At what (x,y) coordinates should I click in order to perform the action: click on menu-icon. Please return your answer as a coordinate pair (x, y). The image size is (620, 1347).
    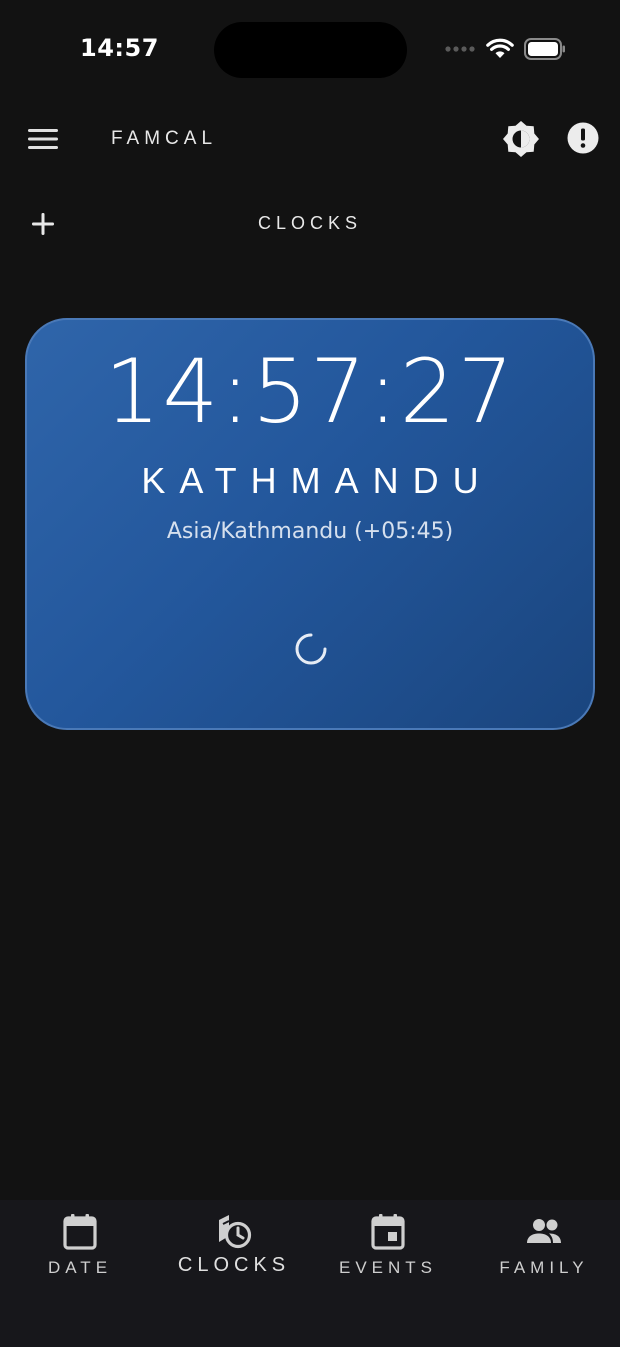
    Looking at the image, I should click on (43, 139).